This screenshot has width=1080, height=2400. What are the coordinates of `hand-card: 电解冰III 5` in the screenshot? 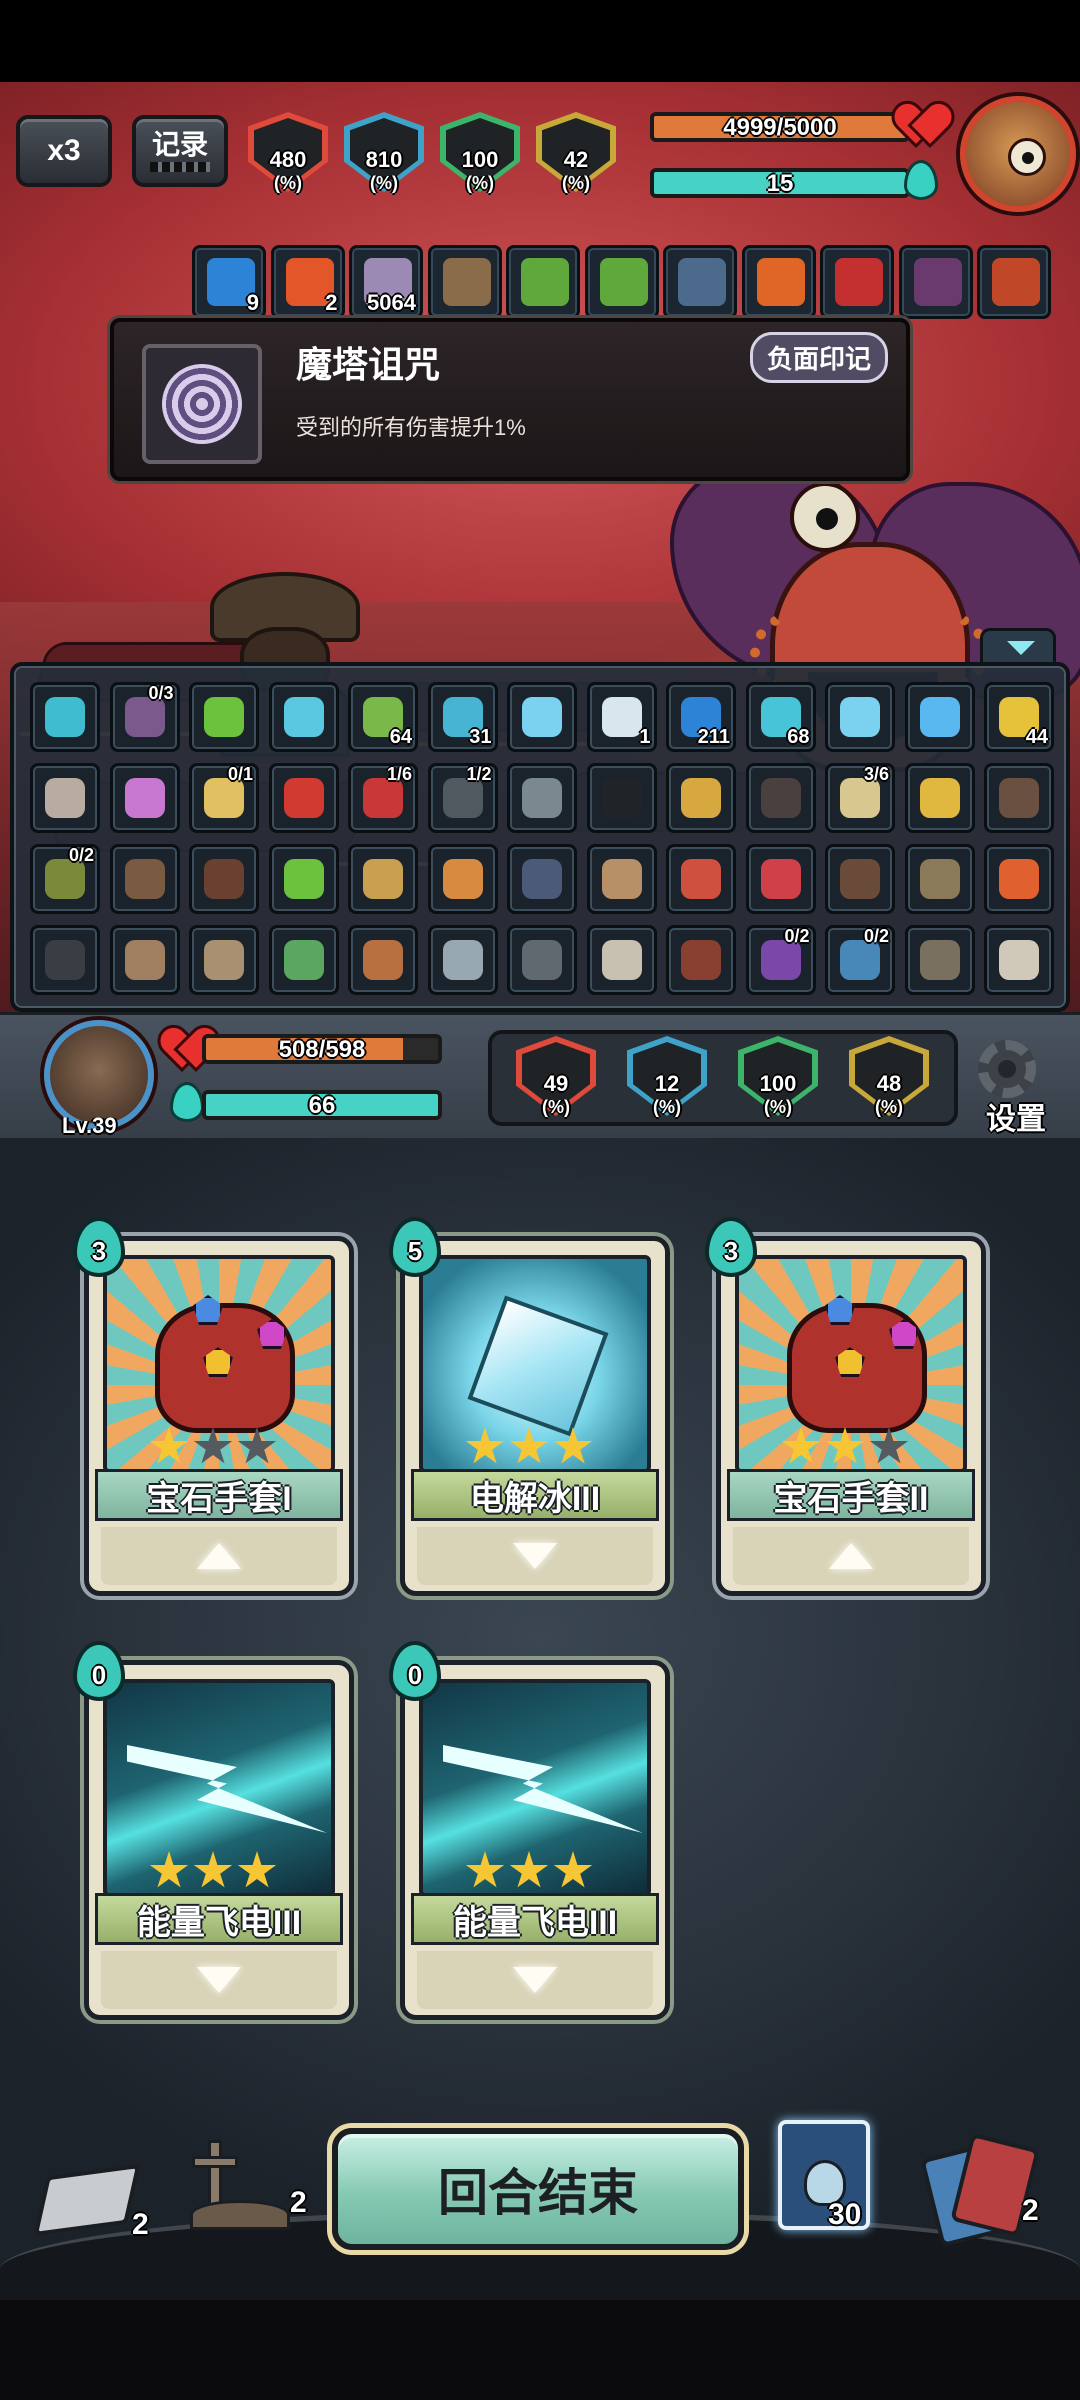 It's located at (529, 1406).